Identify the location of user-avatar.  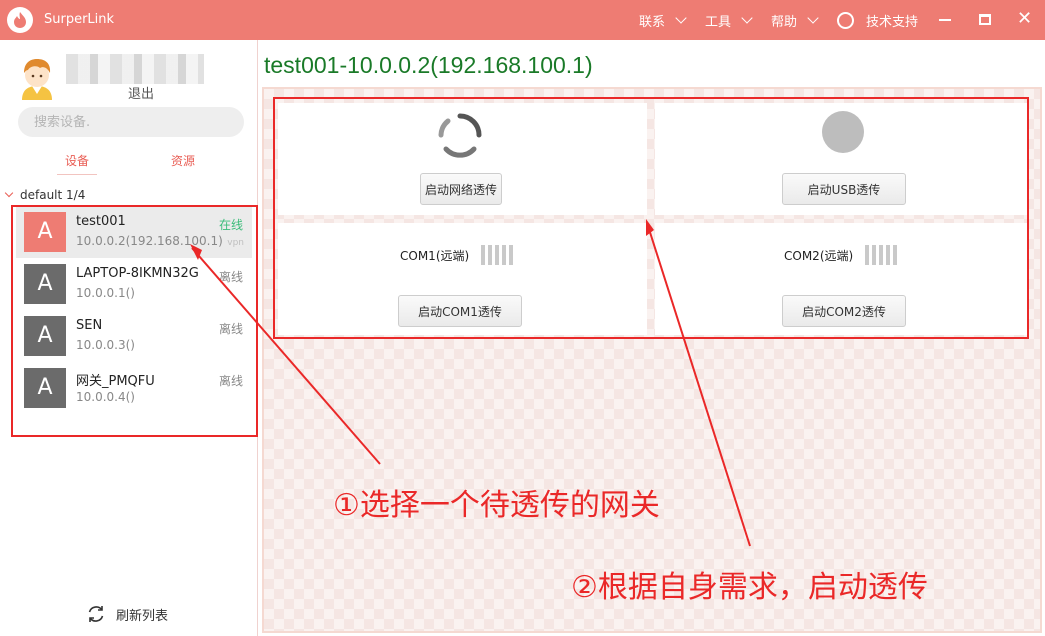
(37, 77).